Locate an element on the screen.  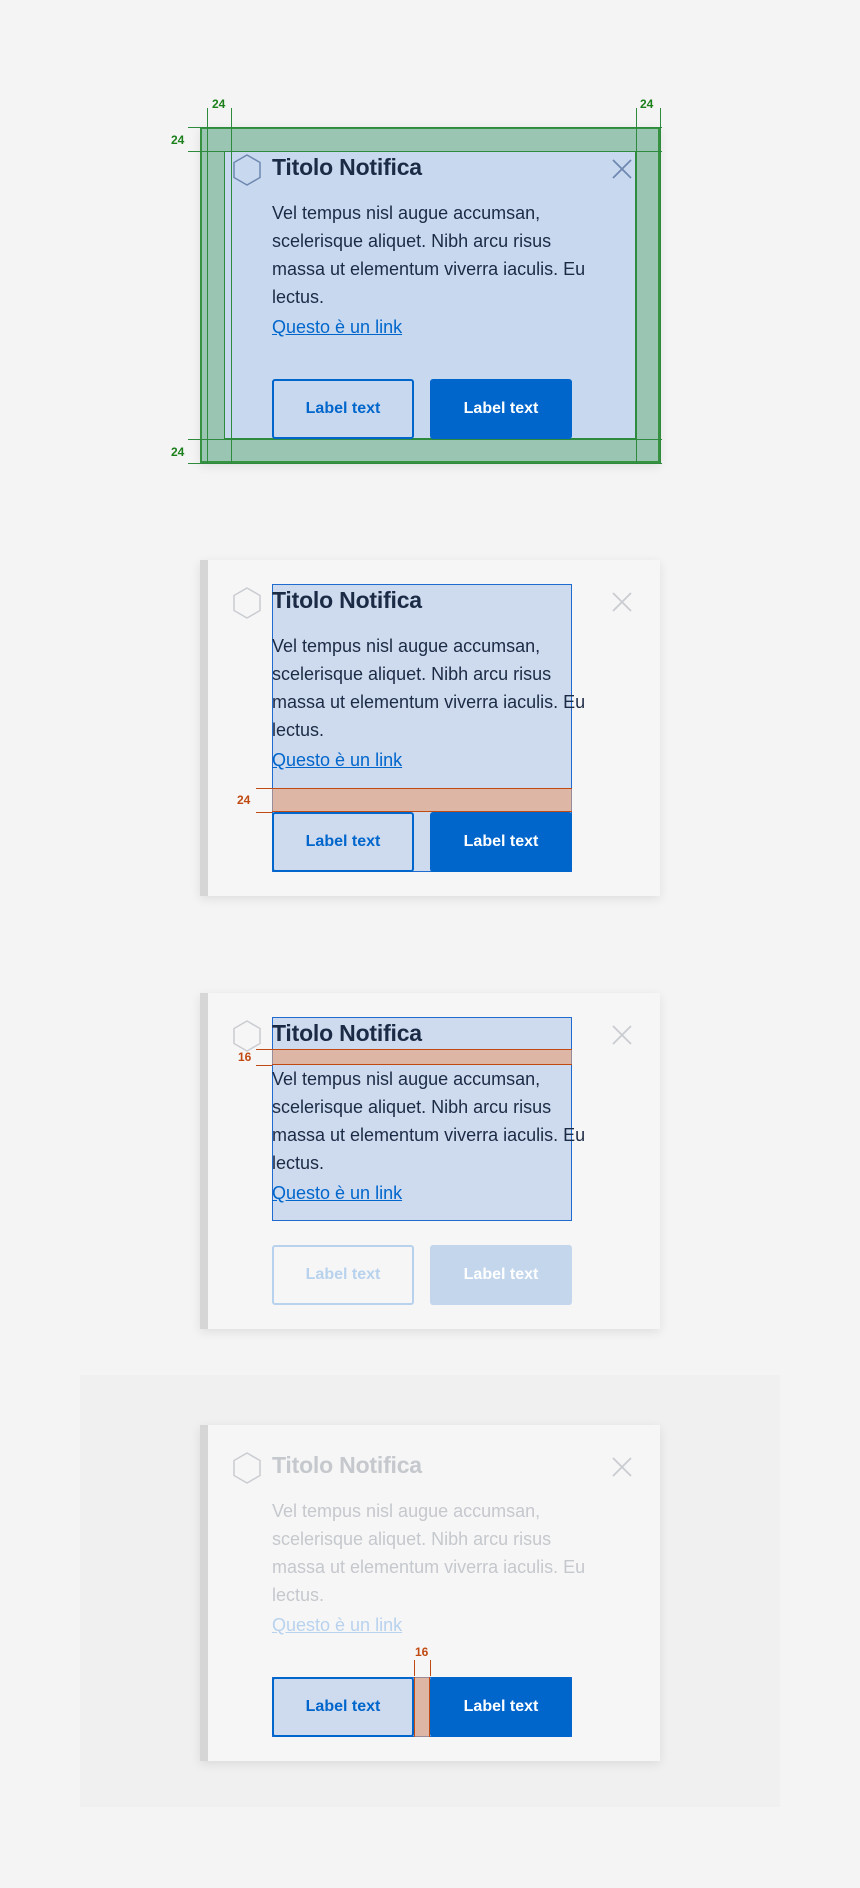
annotation-padding-top: 24 is located at coordinates (178, 140).